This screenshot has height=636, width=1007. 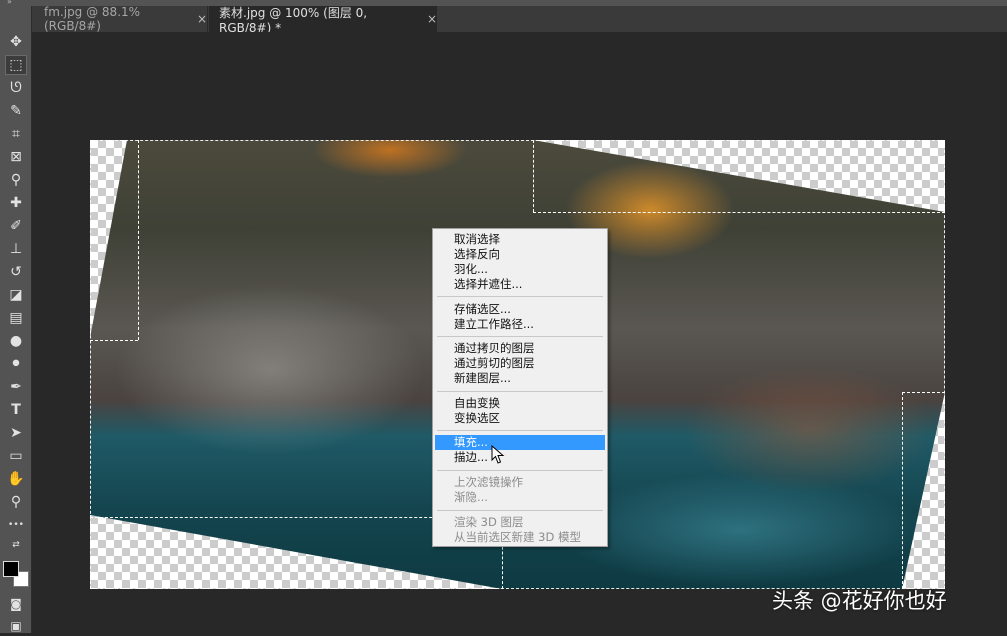 What do you see at coordinates (11, 569) in the screenshot?
I see `foreground-color-swatch` at bounding box center [11, 569].